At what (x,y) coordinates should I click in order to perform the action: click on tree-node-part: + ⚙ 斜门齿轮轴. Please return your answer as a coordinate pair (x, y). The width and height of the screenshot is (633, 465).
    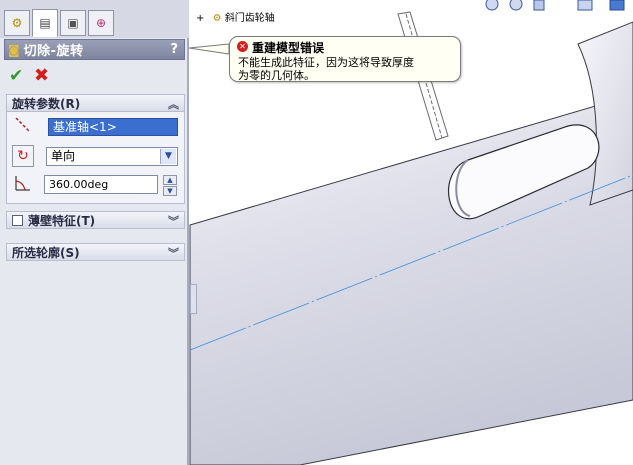
    Looking at the image, I should click on (235, 16).